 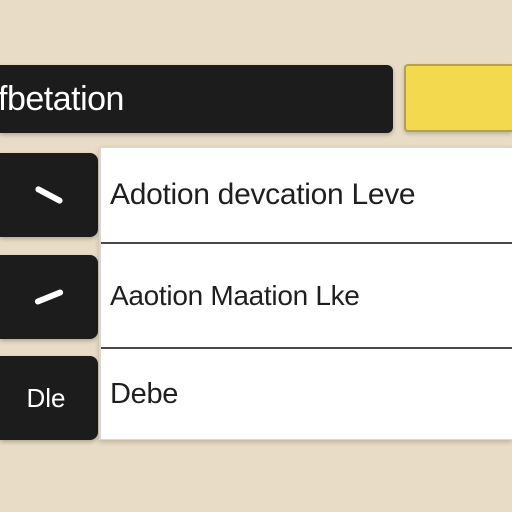 I want to click on row-1-tab-button, so click(x=49, y=195).